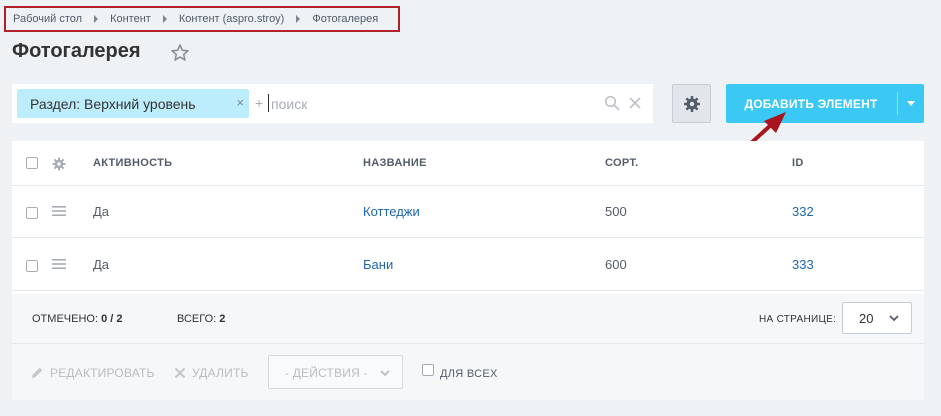 This screenshot has width=941, height=416. What do you see at coordinates (431, 103) in the screenshot?
I see `search-input` at bounding box center [431, 103].